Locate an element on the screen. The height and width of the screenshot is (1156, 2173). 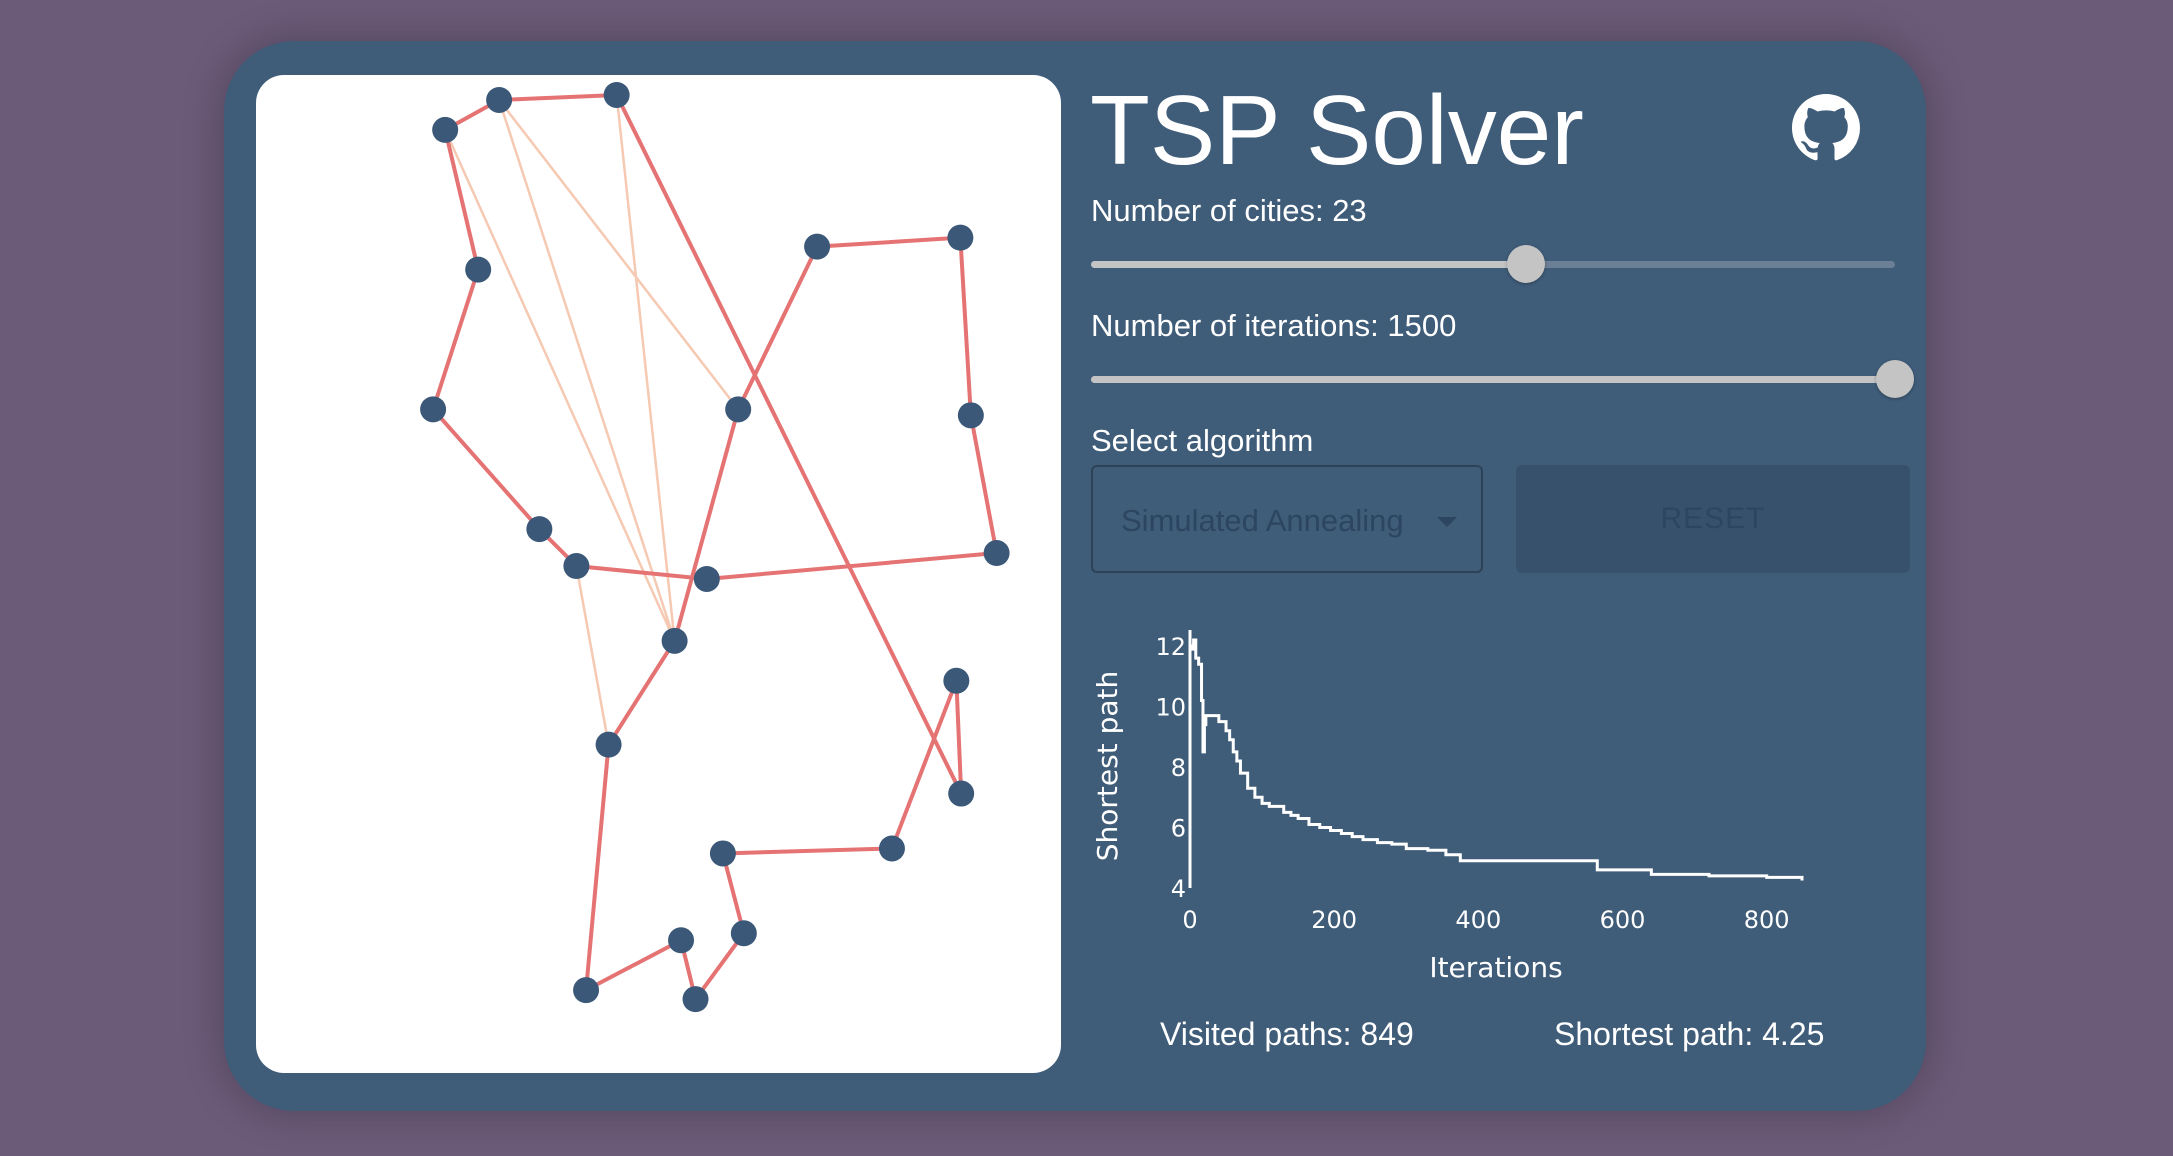
chart-x-axis-label: Iterations is located at coordinates (1495, 967).